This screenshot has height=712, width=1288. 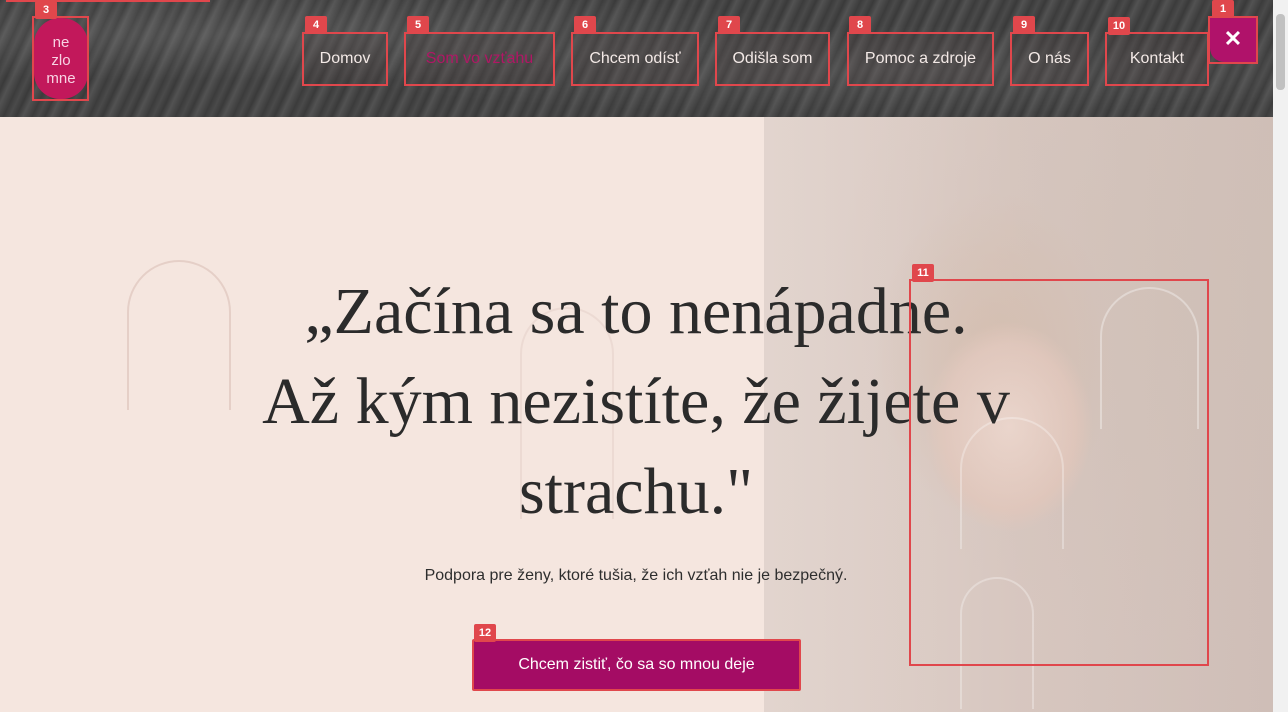 What do you see at coordinates (345, 59) in the screenshot?
I see `nav-domov: Domov` at bounding box center [345, 59].